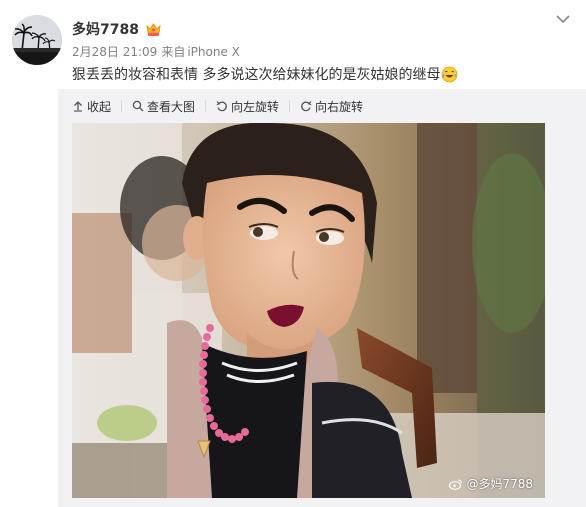 This screenshot has height=507, width=586. I want to click on media-toolbar: 收起 查看大图 向左旋转 向右旋转, so click(222, 106).